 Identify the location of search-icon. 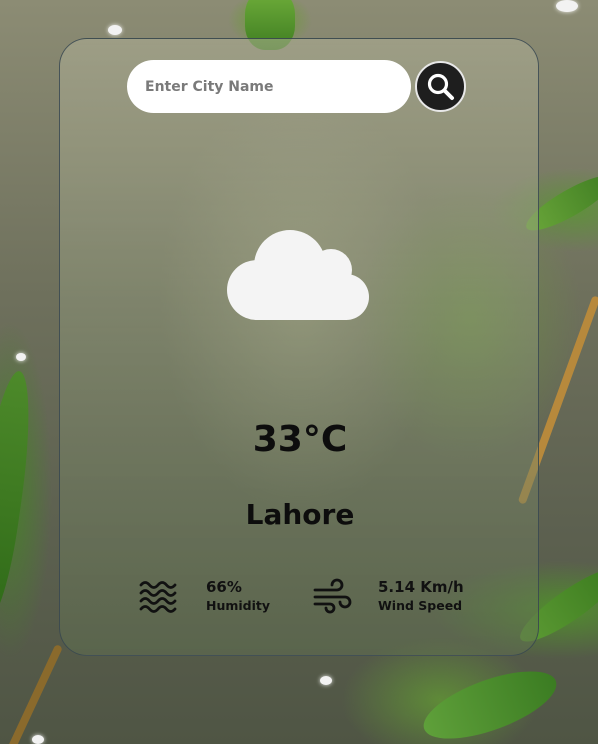
(440, 86).